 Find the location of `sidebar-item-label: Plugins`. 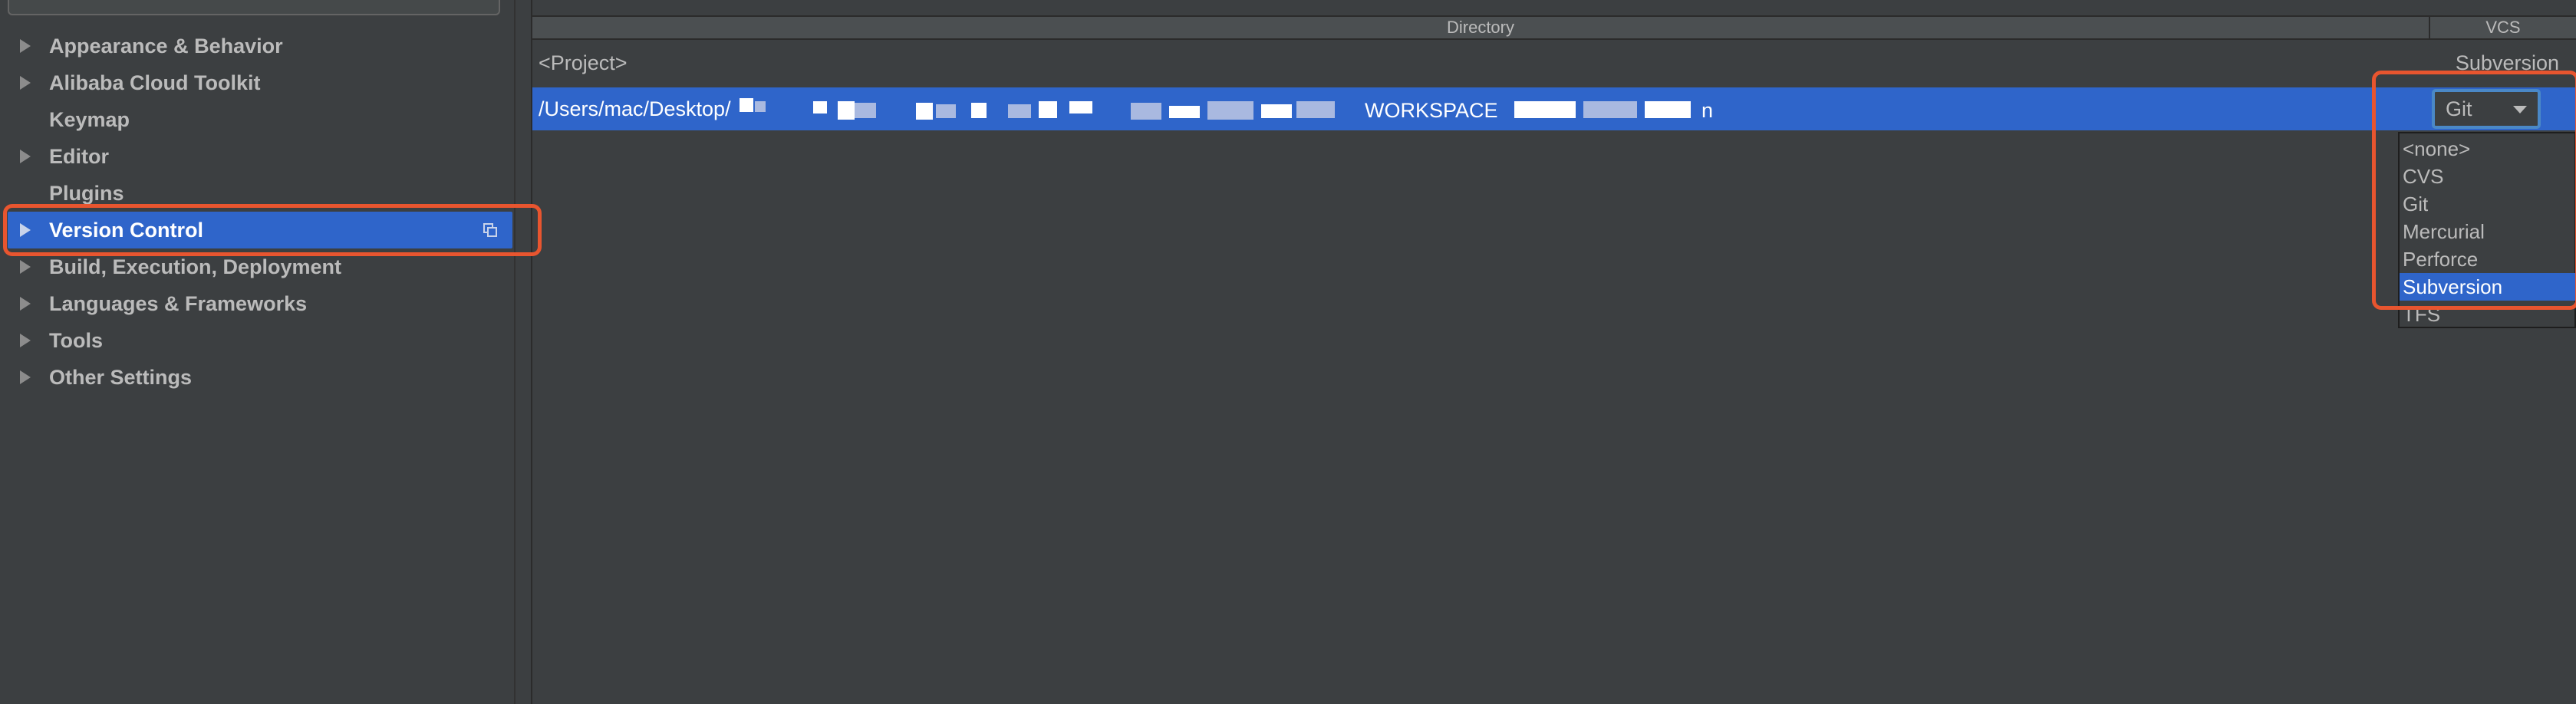

sidebar-item-label: Plugins is located at coordinates (86, 193).